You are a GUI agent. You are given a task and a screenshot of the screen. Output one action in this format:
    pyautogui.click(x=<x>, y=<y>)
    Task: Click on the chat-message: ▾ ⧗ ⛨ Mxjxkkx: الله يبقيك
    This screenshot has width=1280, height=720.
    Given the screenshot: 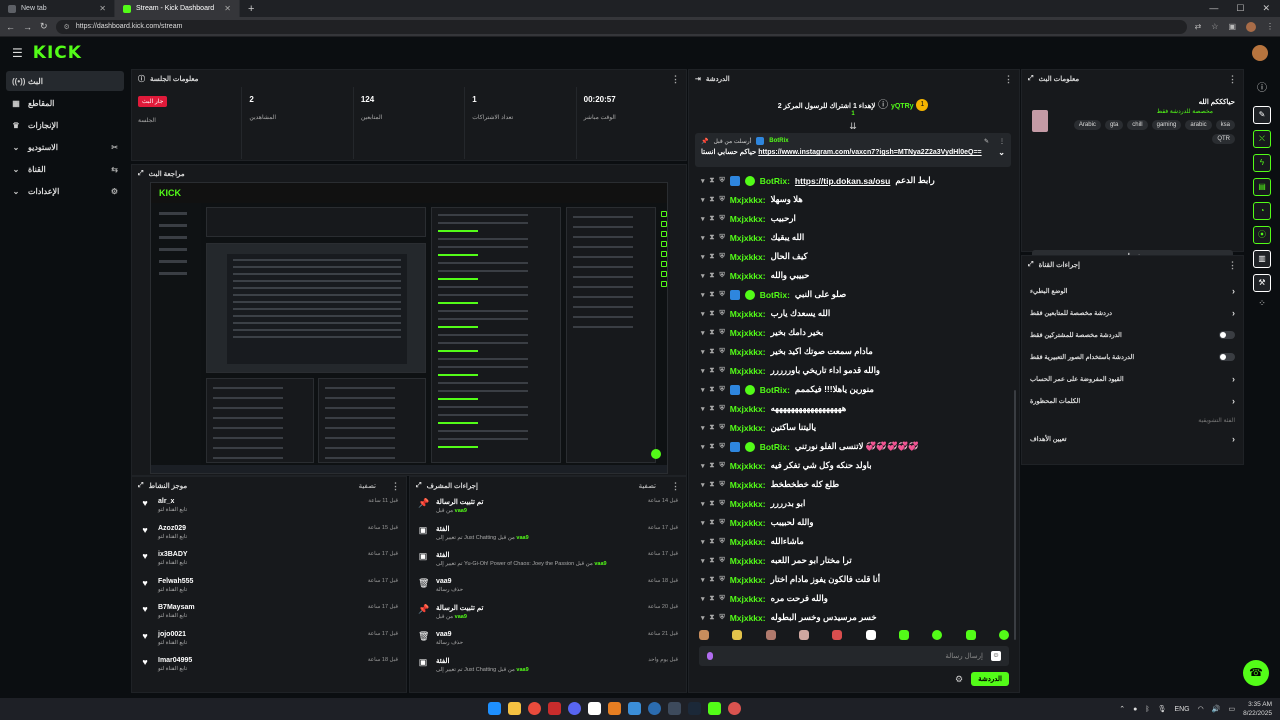 What is the action you would take?
    pyautogui.click(x=851, y=237)
    